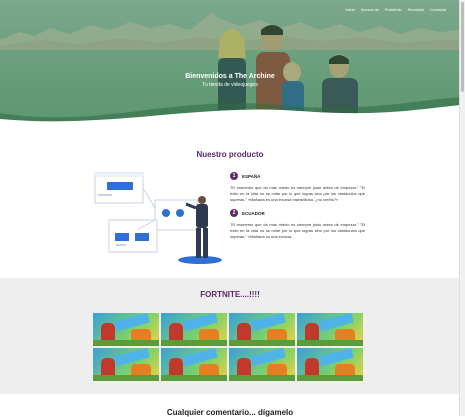 The height and width of the screenshot is (417, 465). What do you see at coordinates (370, 9) in the screenshot?
I see `nav-item-acerca: Acerca de` at bounding box center [370, 9].